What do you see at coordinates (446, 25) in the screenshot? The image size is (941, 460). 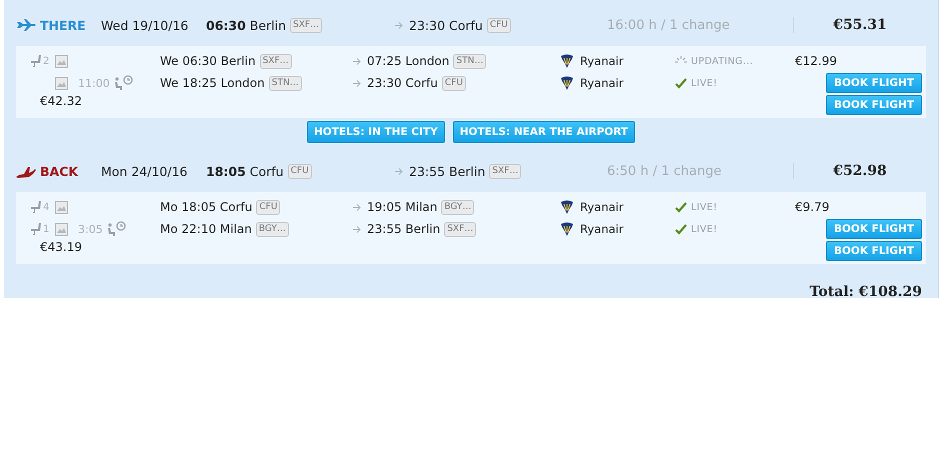 I see `arrival-time: 23:30 Corfu` at bounding box center [446, 25].